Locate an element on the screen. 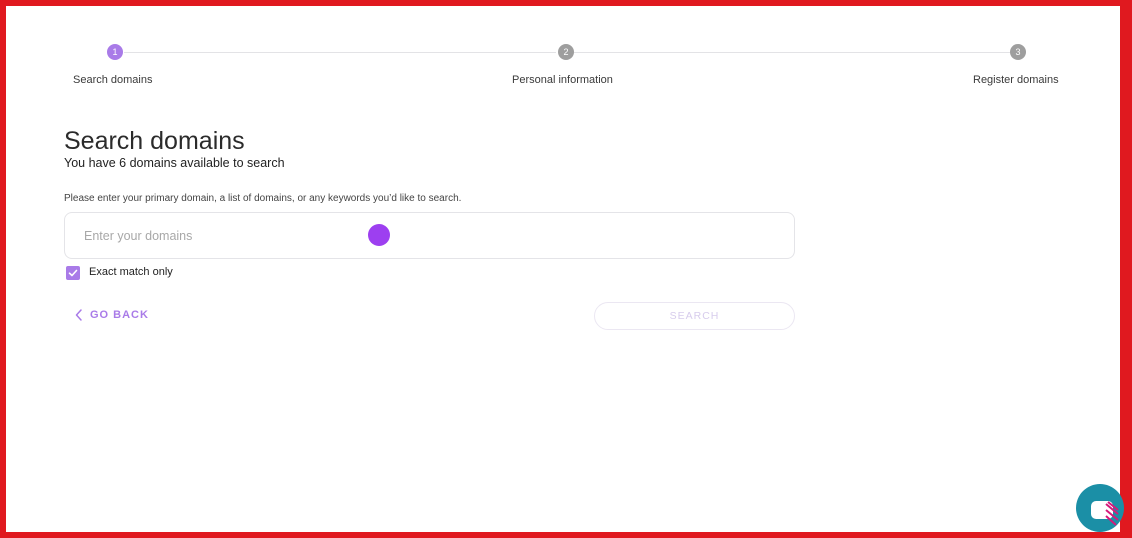 This screenshot has height=538, width=1132. exact-match-checkbox is located at coordinates (73, 273).